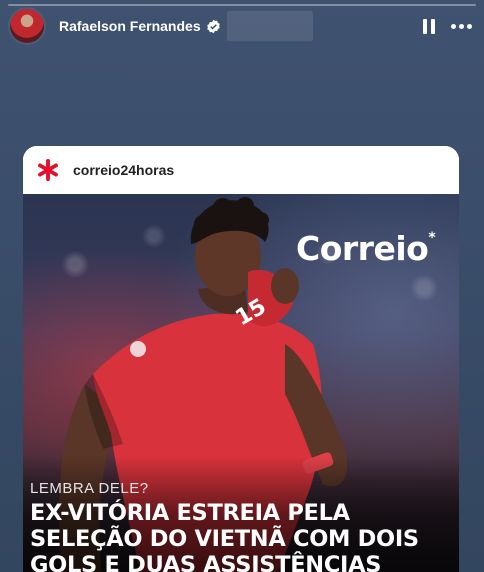  Describe the element at coordinates (213, 26) in the screenshot. I see `verified-badge-icon` at that location.